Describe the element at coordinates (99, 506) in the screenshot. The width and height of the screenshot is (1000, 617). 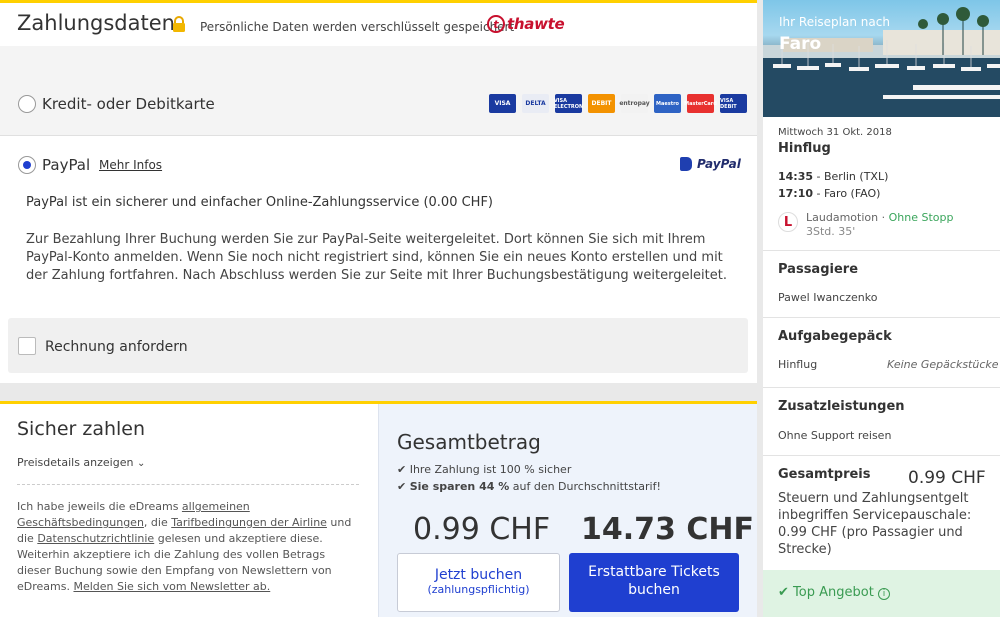
I see `legal-text-part: Ich habe jeweils die eDreams` at that location.